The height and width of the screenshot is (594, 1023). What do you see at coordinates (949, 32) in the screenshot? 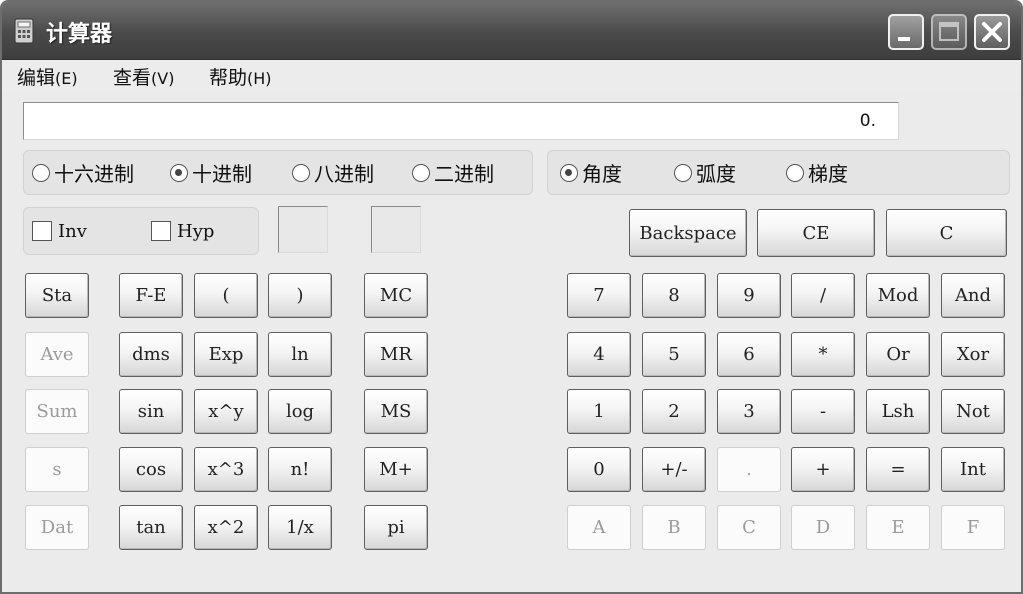
I see `maximize-button` at bounding box center [949, 32].